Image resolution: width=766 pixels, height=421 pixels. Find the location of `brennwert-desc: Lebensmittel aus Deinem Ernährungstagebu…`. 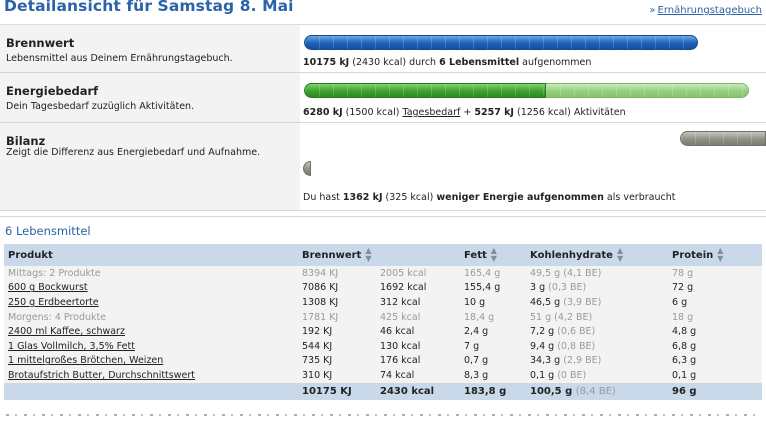

brennwert-desc: Lebensmittel aus Deinem Ernährungstagebu… is located at coordinates (119, 58).